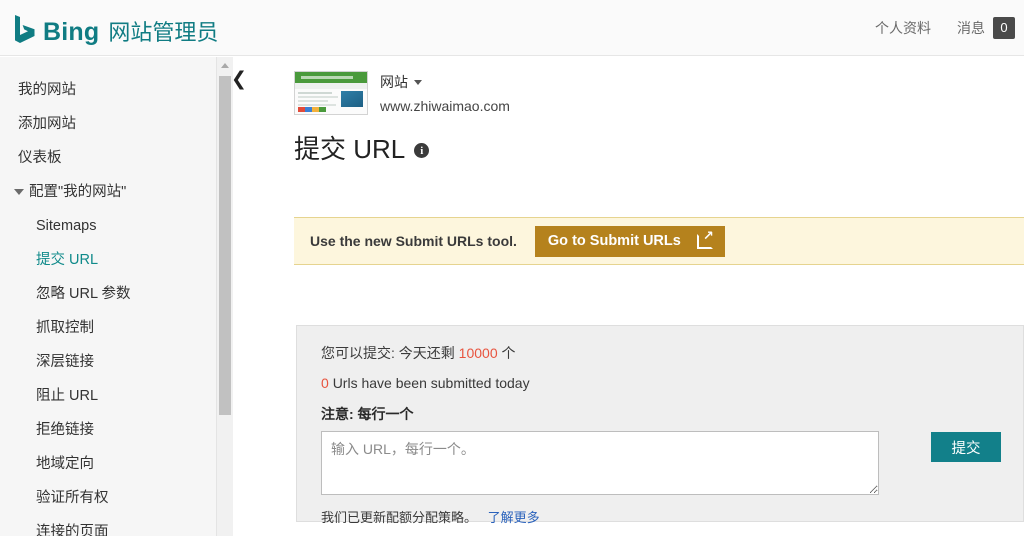 The image size is (1024, 536). What do you see at coordinates (78, 192) in the screenshot?
I see `sidebar-group-label: 配置"我的网站"` at bounding box center [78, 192].